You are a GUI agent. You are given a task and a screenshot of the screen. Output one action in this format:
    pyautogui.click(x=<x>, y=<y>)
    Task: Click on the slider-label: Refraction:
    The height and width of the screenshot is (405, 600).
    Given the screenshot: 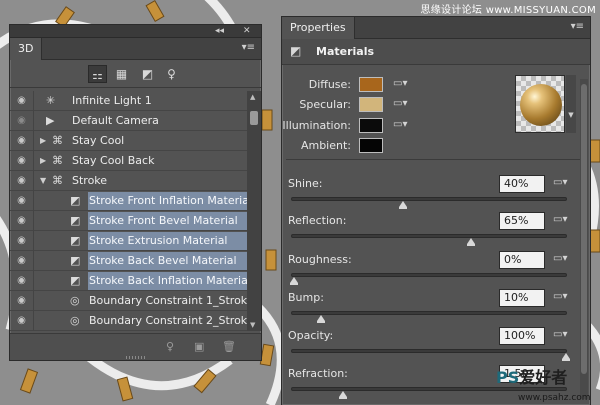 What is the action you would take?
    pyautogui.click(x=318, y=373)
    